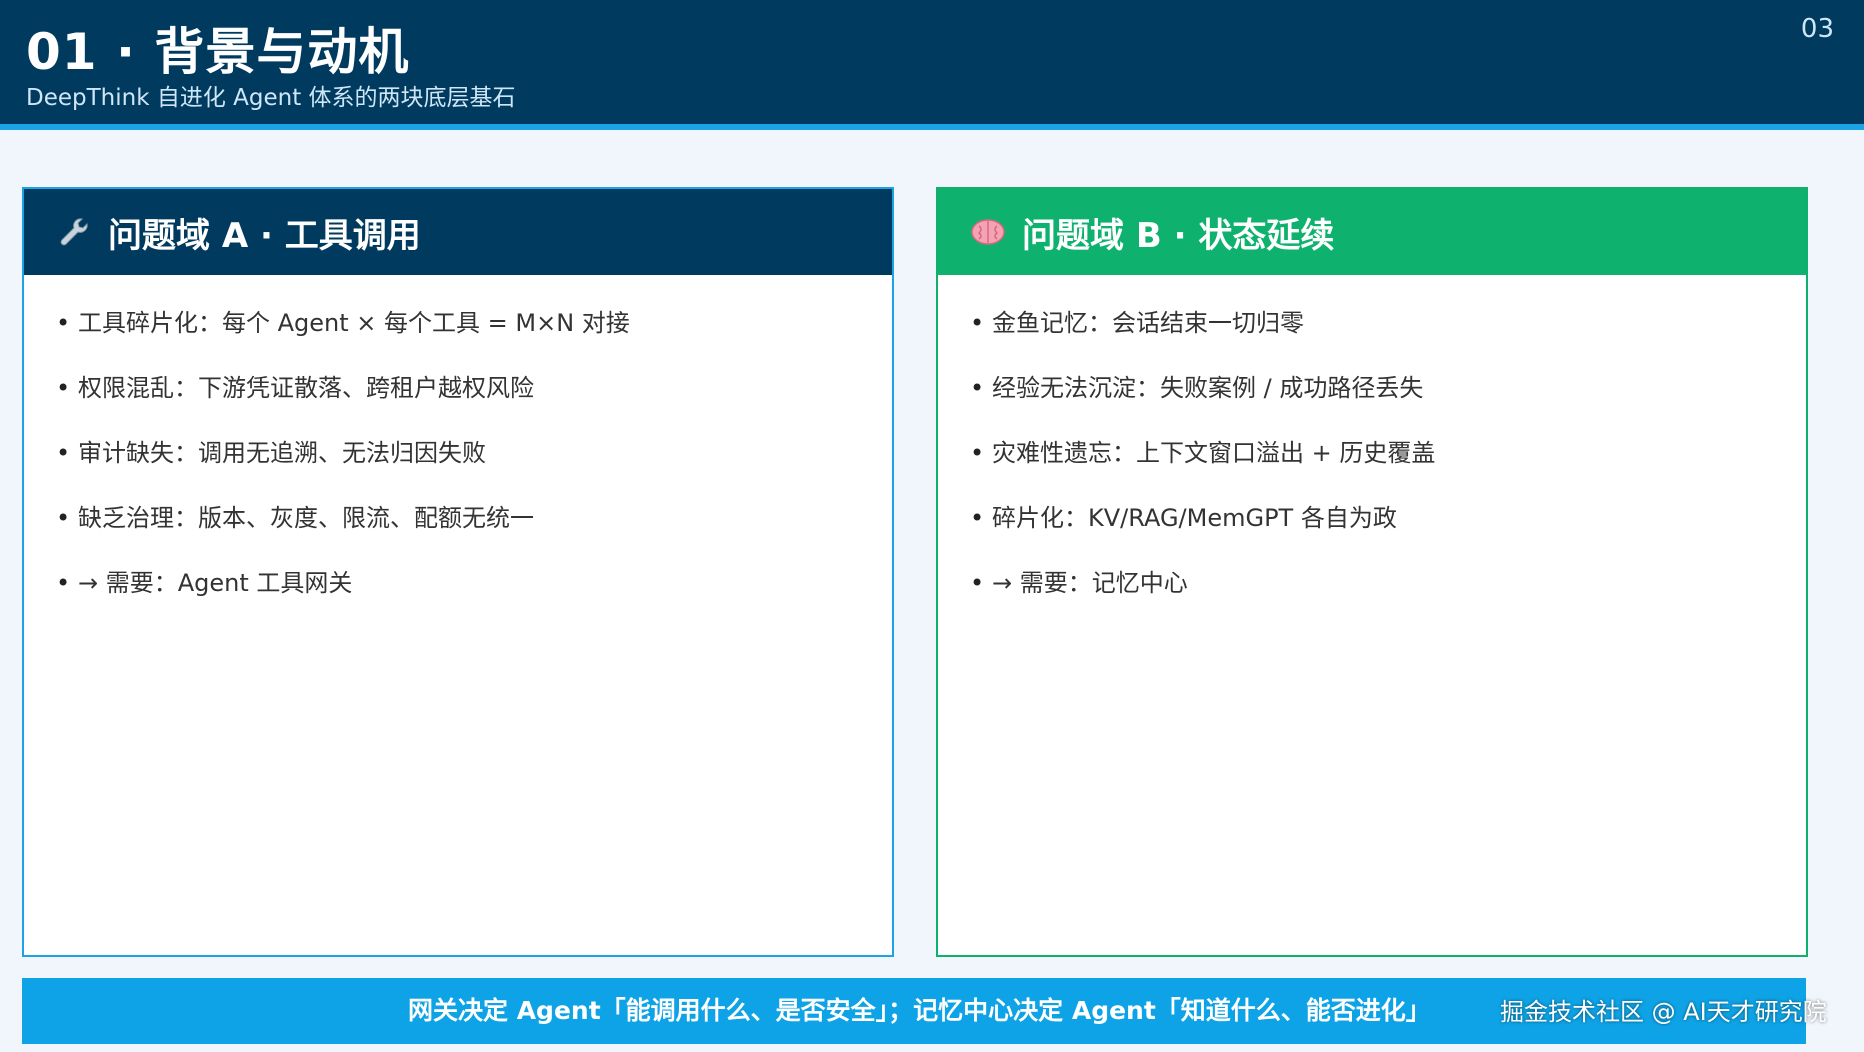  Describe the element at coordinates (1214, 453) in the screenshot. I see `list-item-text: 灾难性遗忘：上下文窗口溢出 + 历史覆盖` at that location.